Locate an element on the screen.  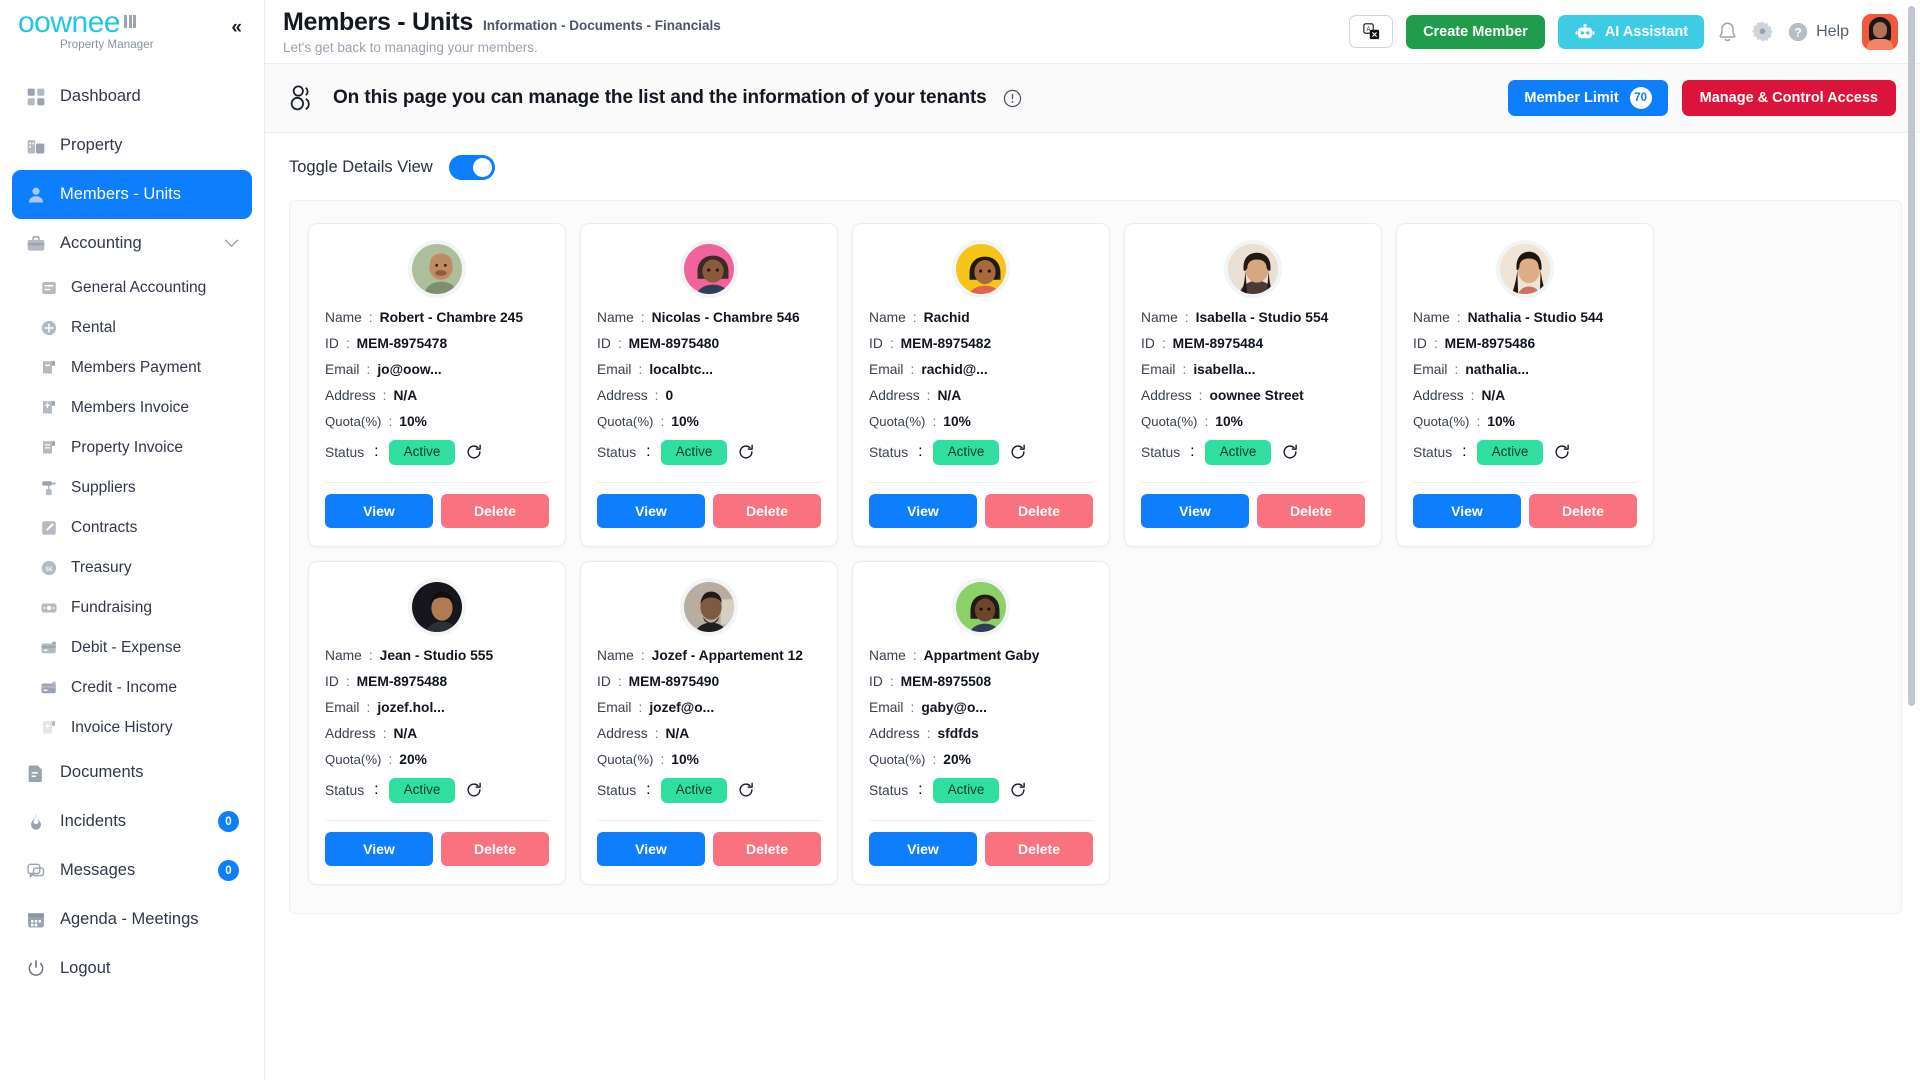
sidebar-item-property: Property is located at coordinates (132, 145).